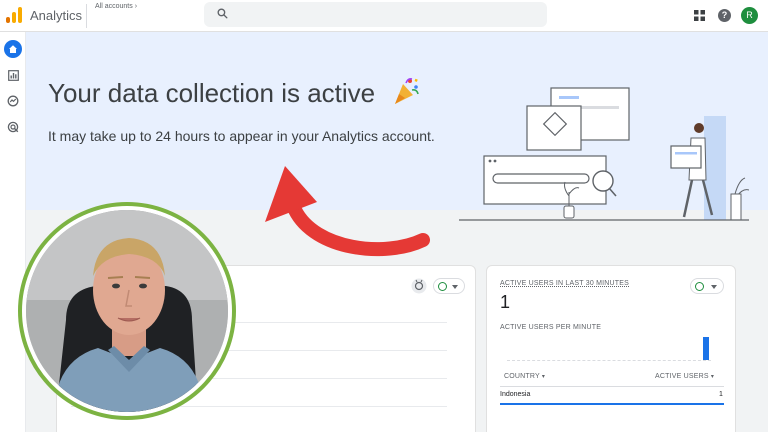 Image resolution: width=768 pixels, height=432 pixels. What do you see at coordinates (212, 93) in the screenshot?
I see `banner-title: Your data collection is active` at bounding box center [212, 93].